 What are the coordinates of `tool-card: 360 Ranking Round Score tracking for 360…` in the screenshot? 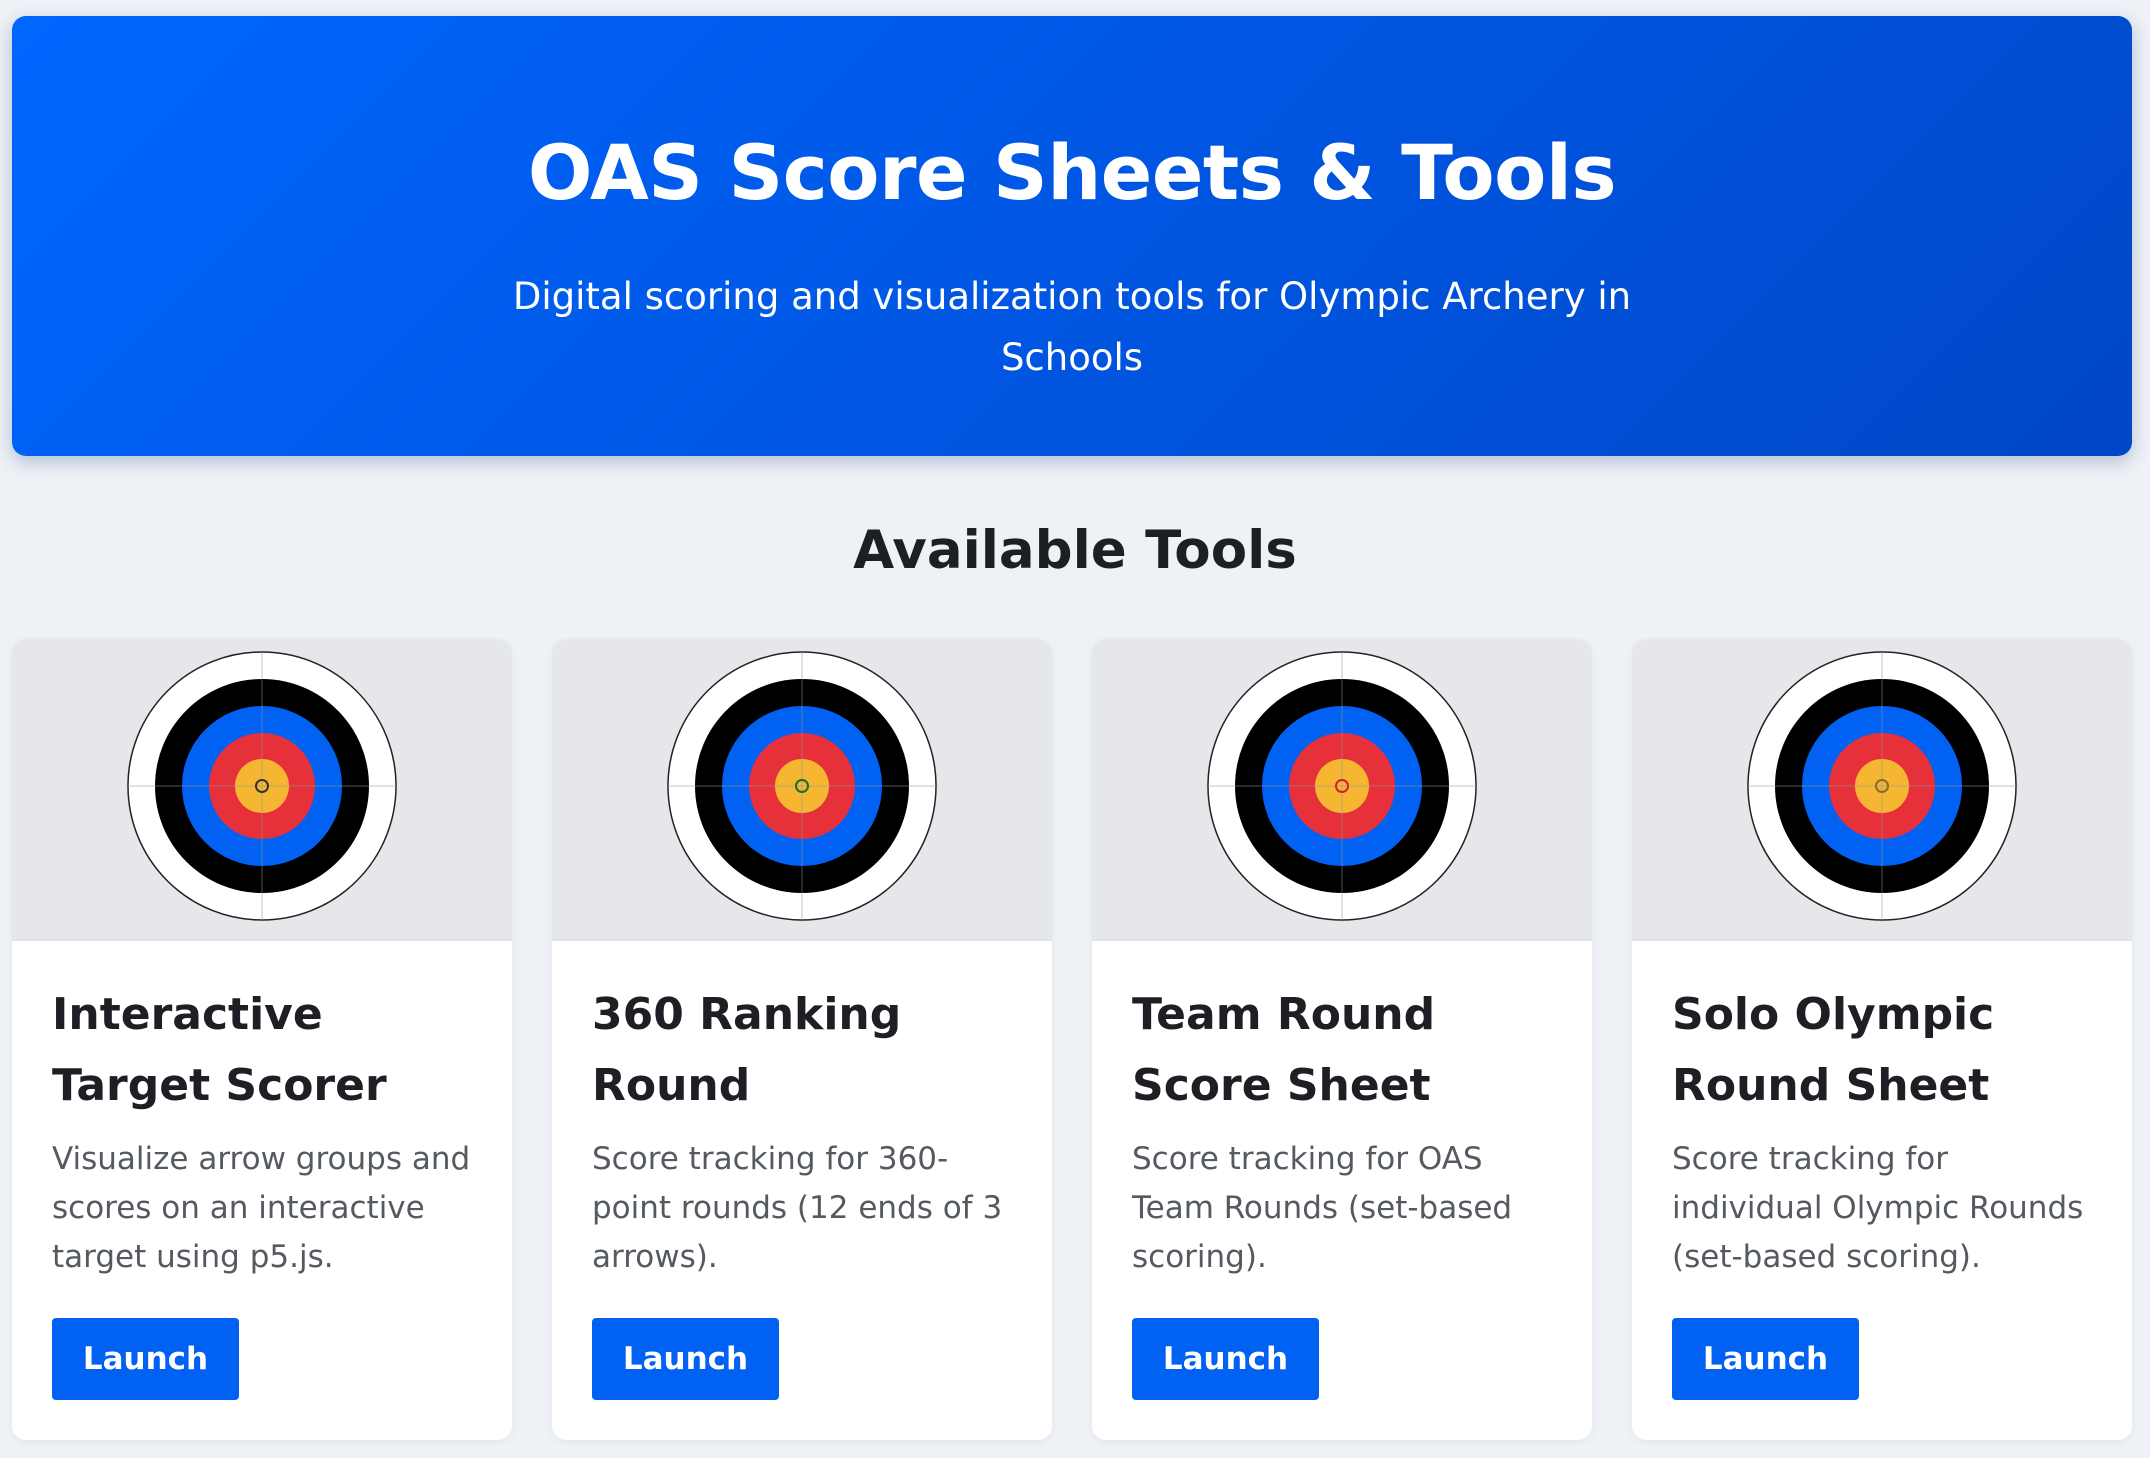 It's located at (802, 1039).